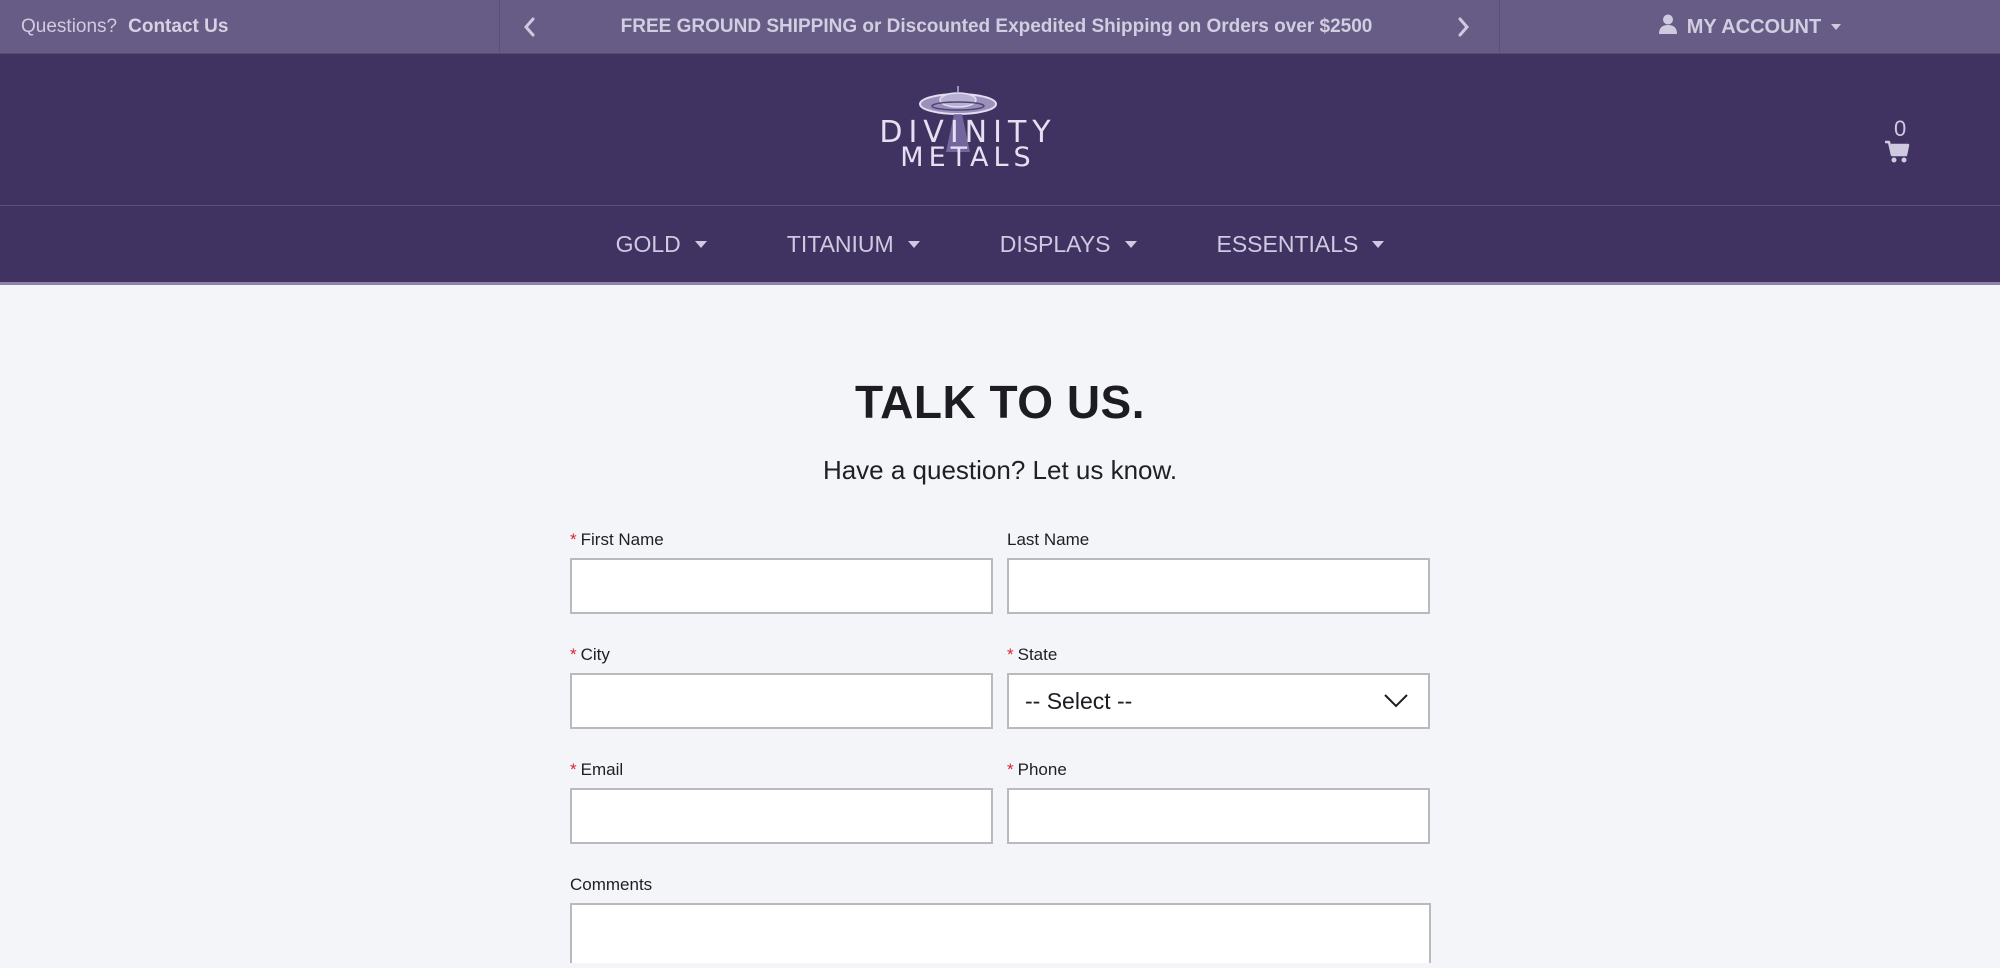 This screenshot has width=2000, height=968. Describe the element at coordinates (622, 539) in the screenshot. I see `first-name-label: First Name` at that location.